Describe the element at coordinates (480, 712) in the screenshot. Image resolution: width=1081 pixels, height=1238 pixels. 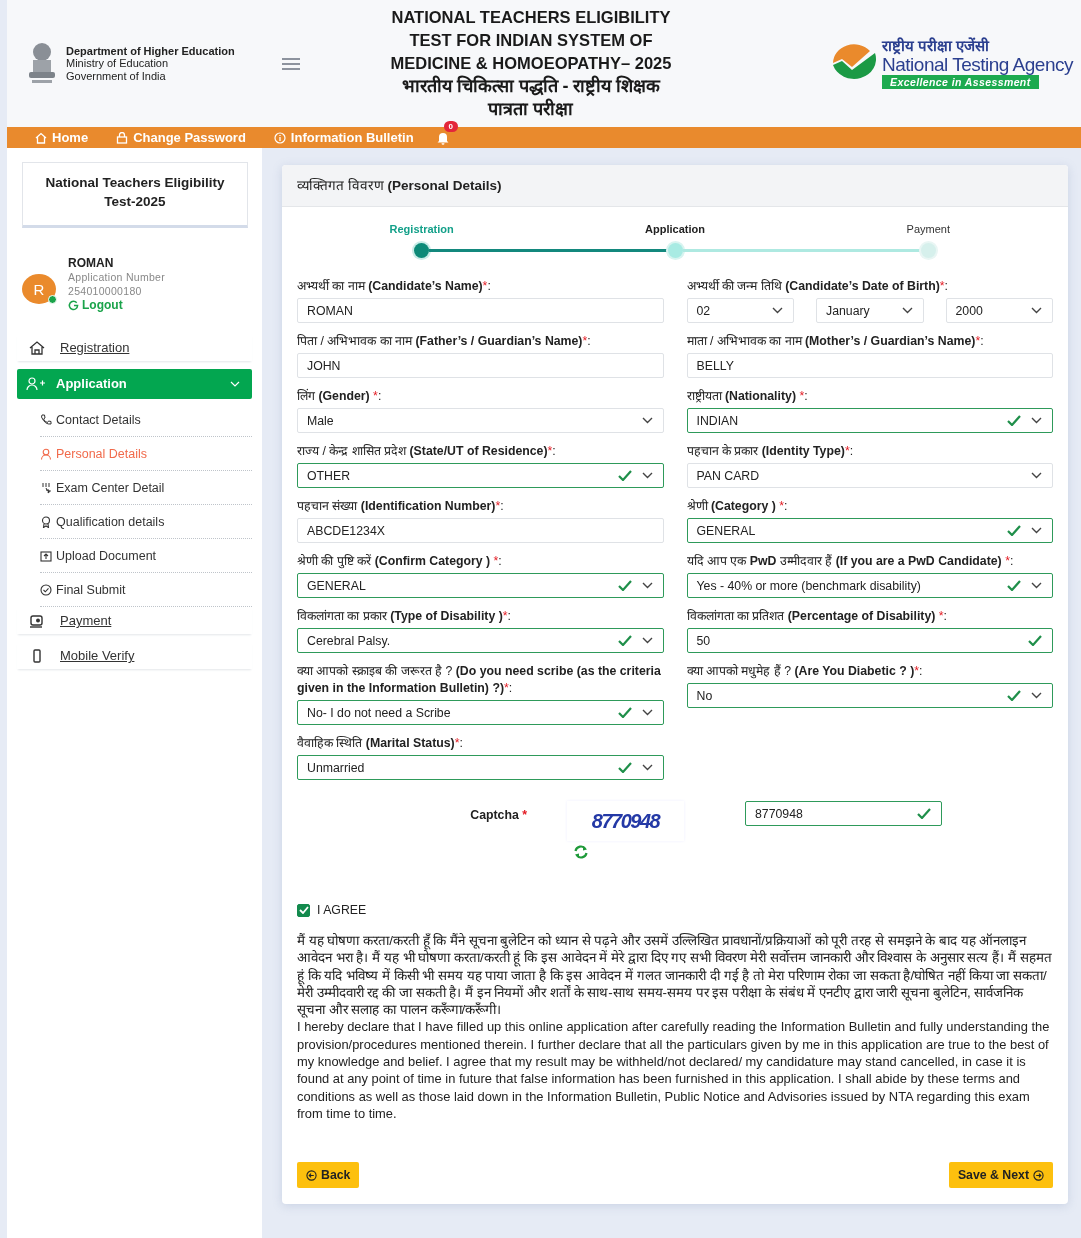
I see `select-field: No- I do not need a Scribe` at that location.